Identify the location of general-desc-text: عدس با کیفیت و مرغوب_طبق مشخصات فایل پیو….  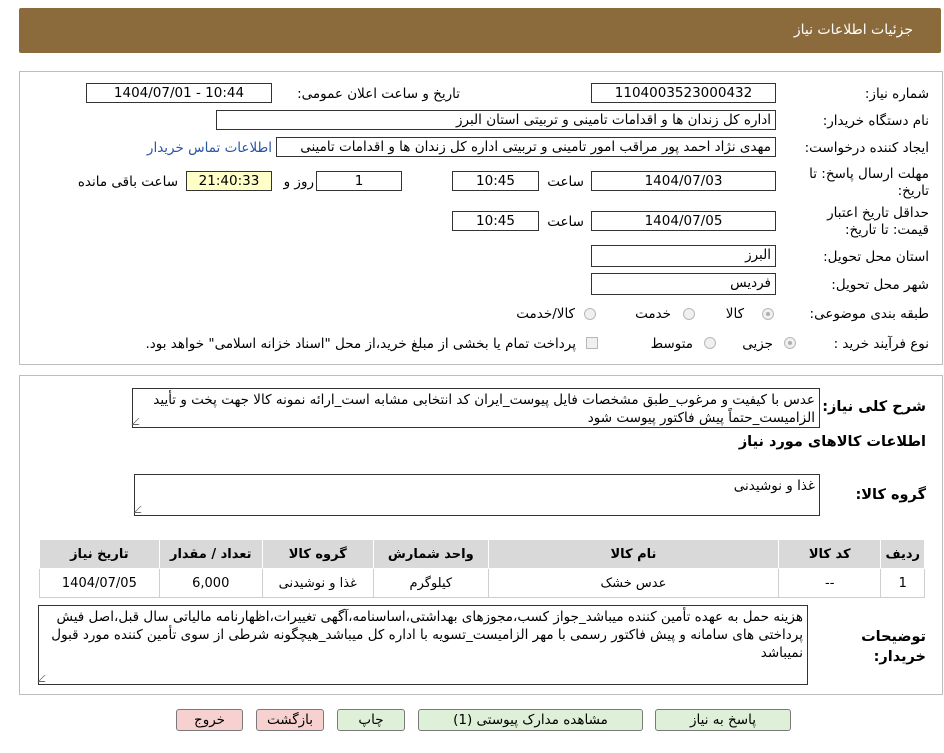
(484, 409).